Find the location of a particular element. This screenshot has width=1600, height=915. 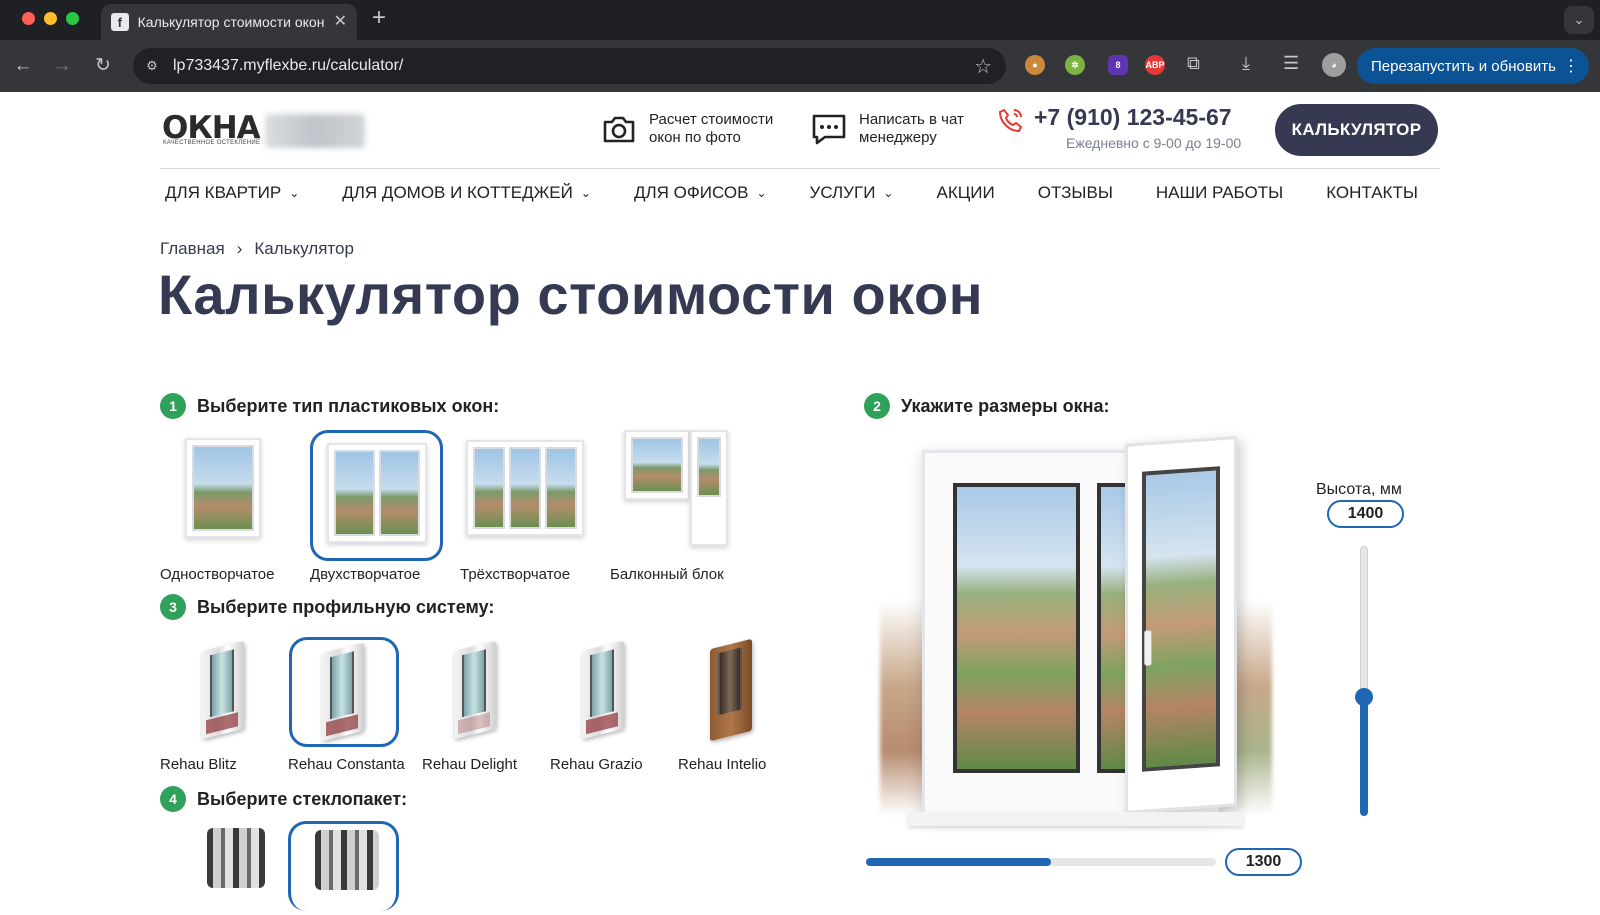

address-bar: ⚙ lp733437.myflexbe.ru/calculator/ ☆ is located at coordinates (569, 66).